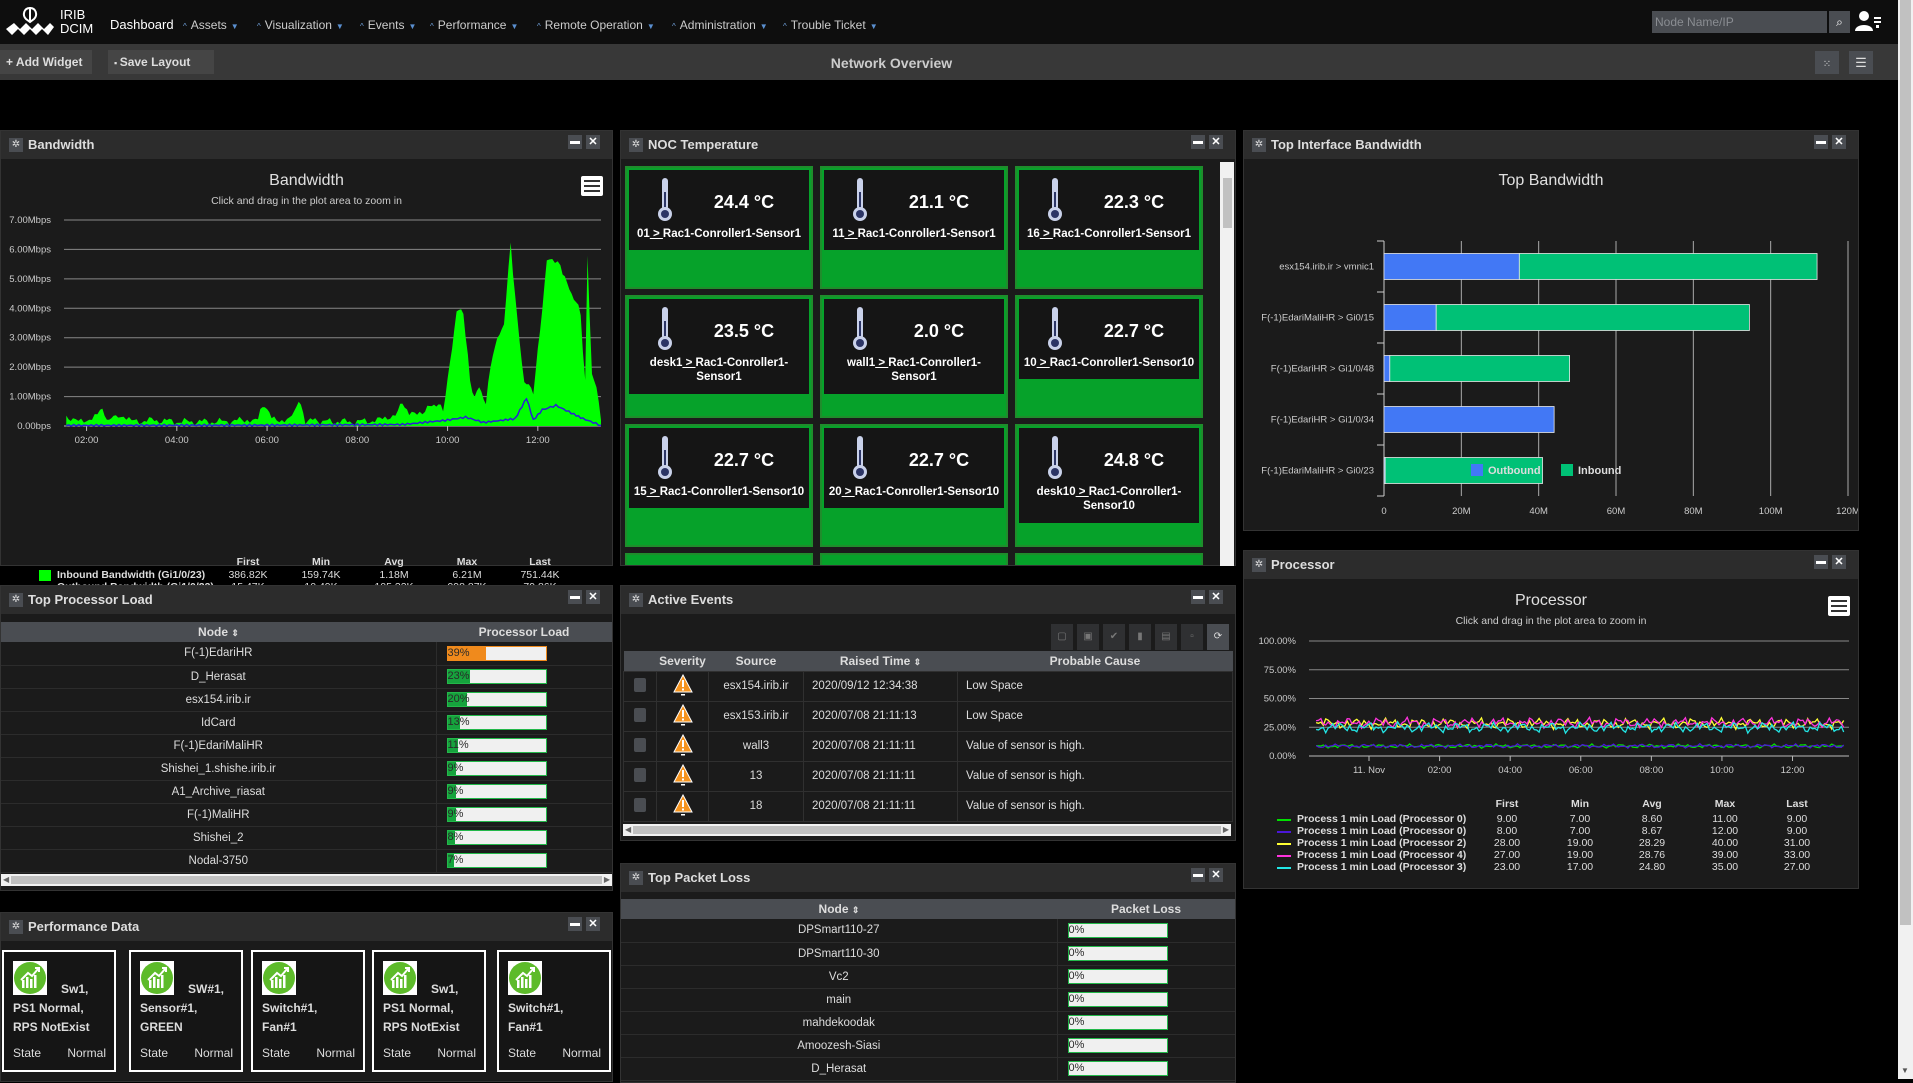 The width and height of the screenshot is (1913, 1083). I want to click on ticket-button: ▫, so click(1192, 637).